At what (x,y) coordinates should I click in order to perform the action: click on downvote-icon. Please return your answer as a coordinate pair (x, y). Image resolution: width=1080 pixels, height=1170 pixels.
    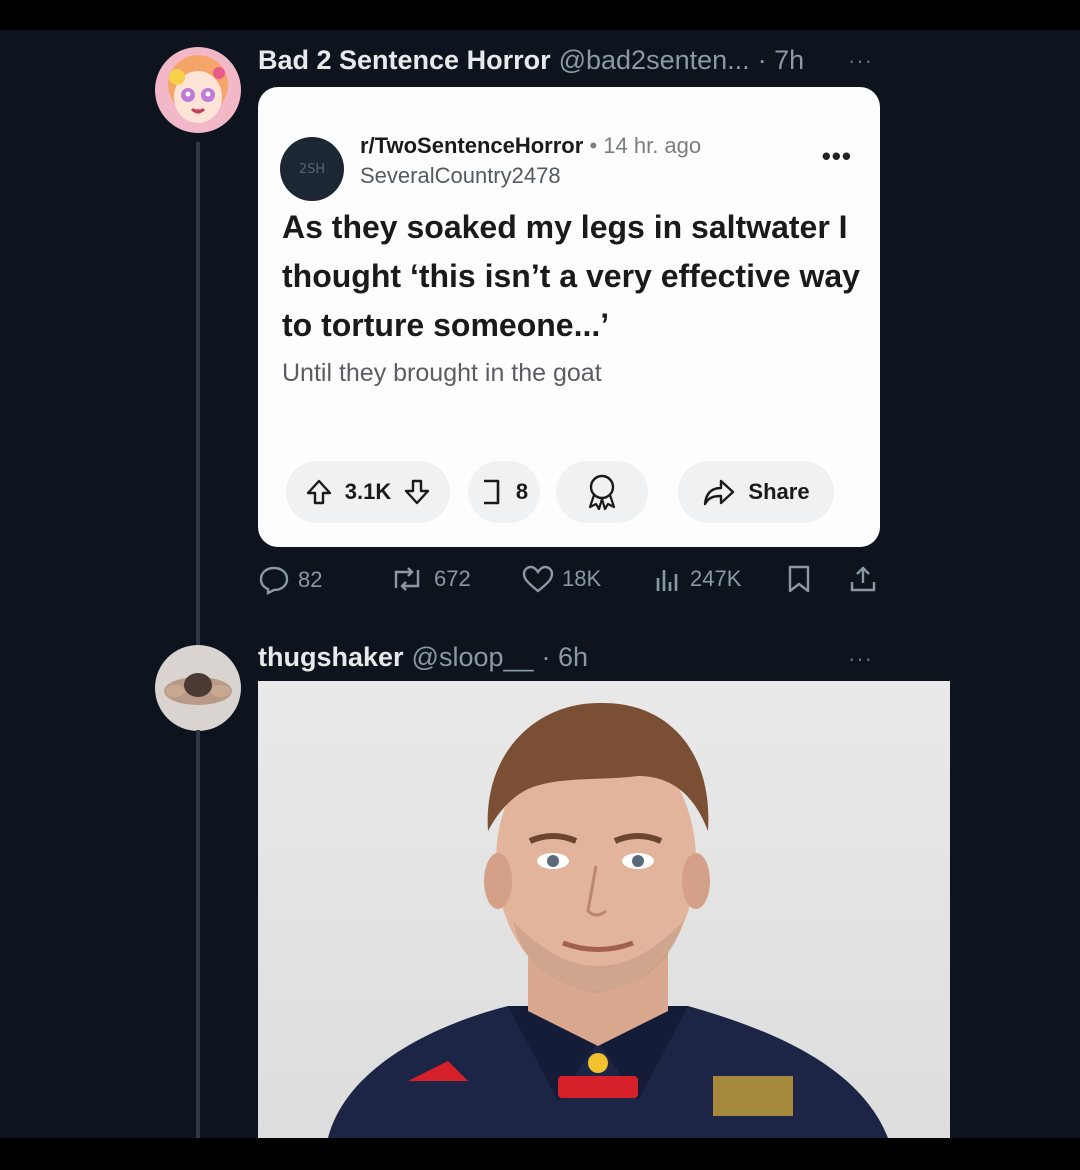
    Looking at the image, I should click on (417, 492).